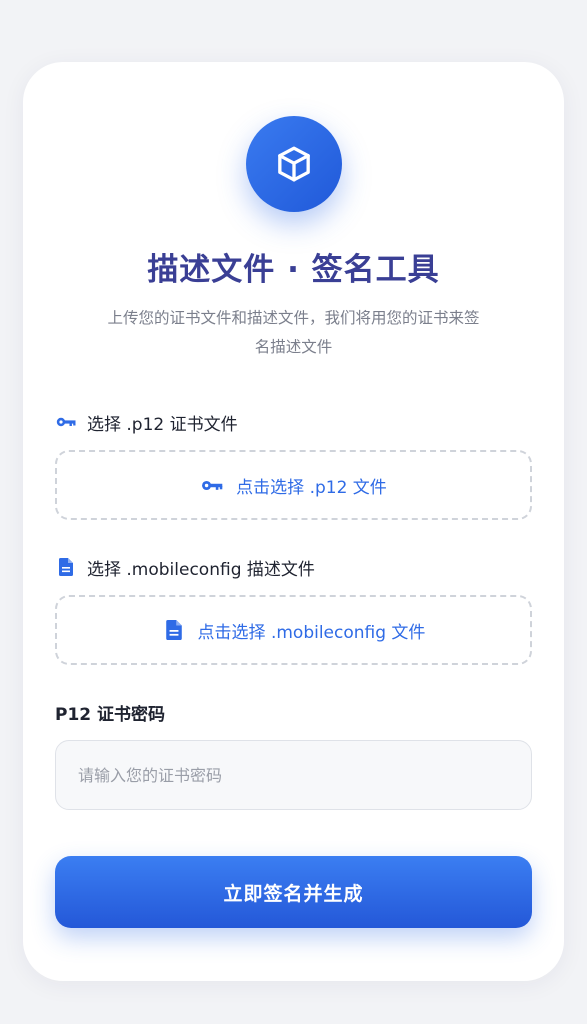  What do you see at coordinates (293, 270) in the screenshot?
I see `page-title: 描述文件 · 签名工具` at bounding box center [293, 270].